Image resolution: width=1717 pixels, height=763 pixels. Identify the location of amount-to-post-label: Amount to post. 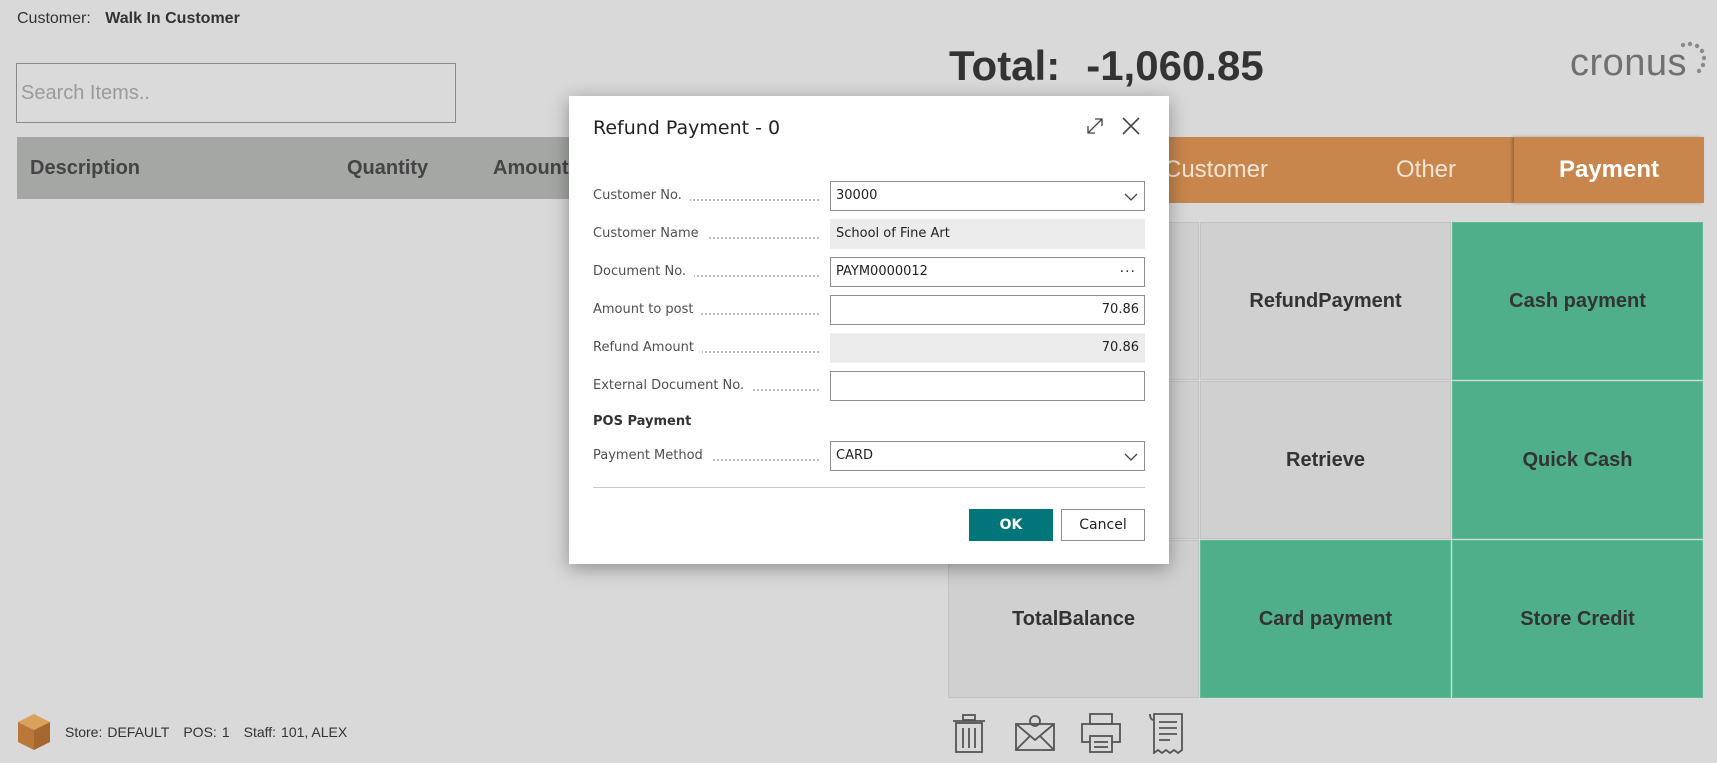
(709, 311).